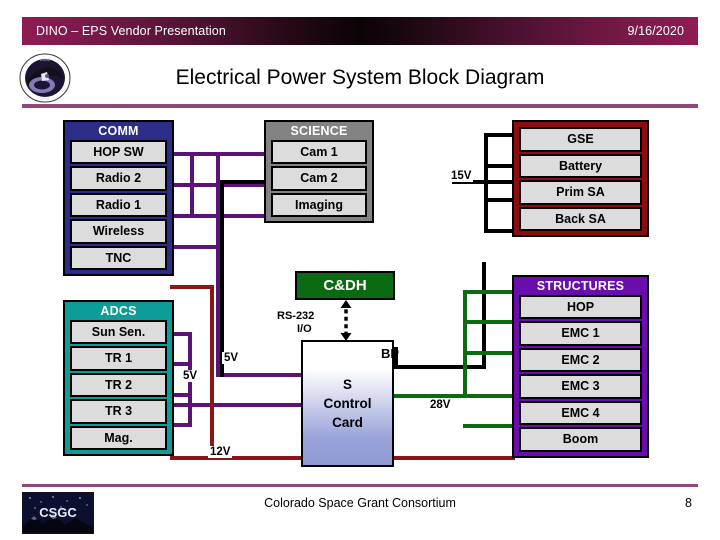 This screenshot has height=540, width=720. Describe the element at coordinates (488, 426) in the screenshot. I see `wire-28v-emc4` at that location.